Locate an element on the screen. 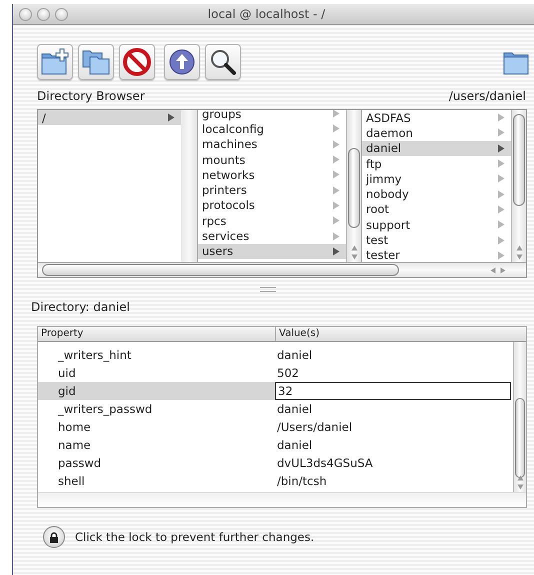  browser-item: localconfig is located at coordinates (272, 129).